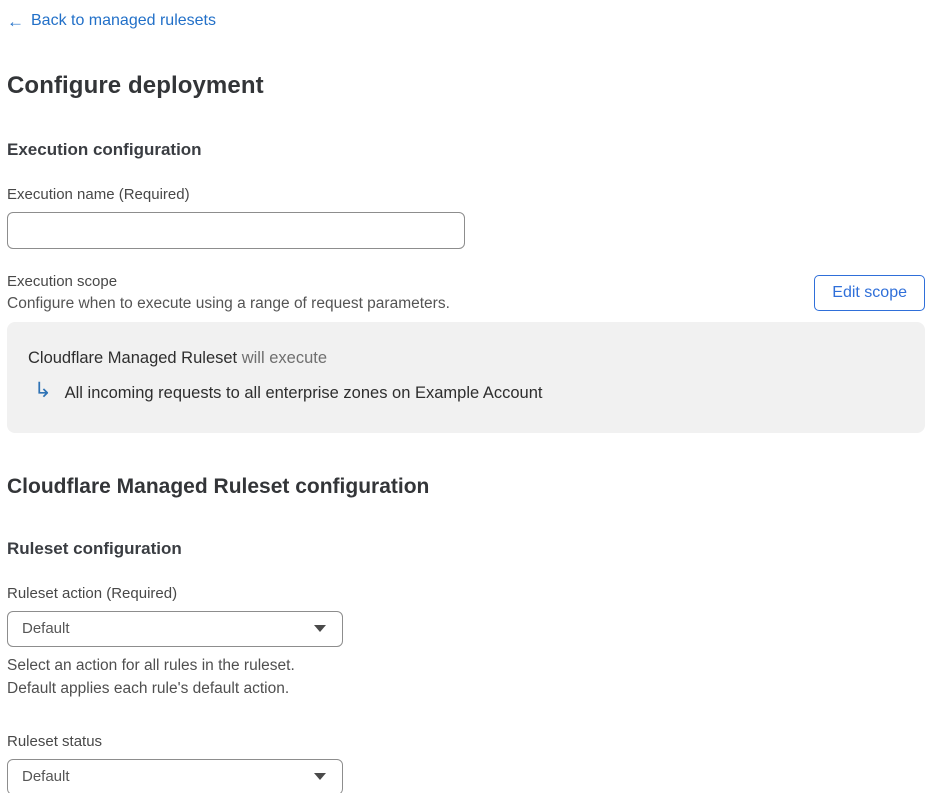  What do you see at coordinates (98, 194) in the screenshot?
I see `execution-name-label: Execution name (Required)` at bounding box center [98, 194].